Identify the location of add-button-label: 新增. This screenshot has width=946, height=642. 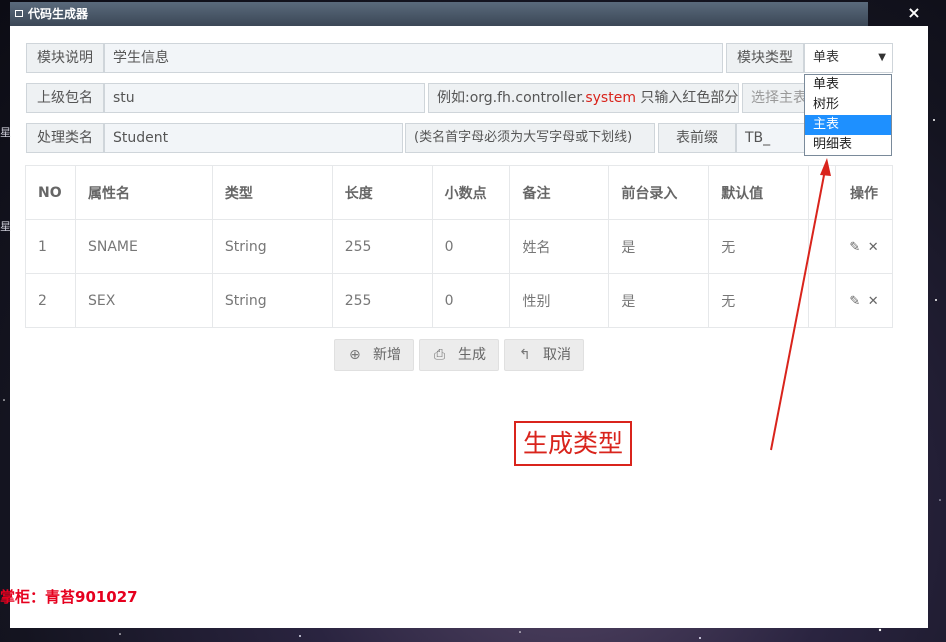
(387, 355).